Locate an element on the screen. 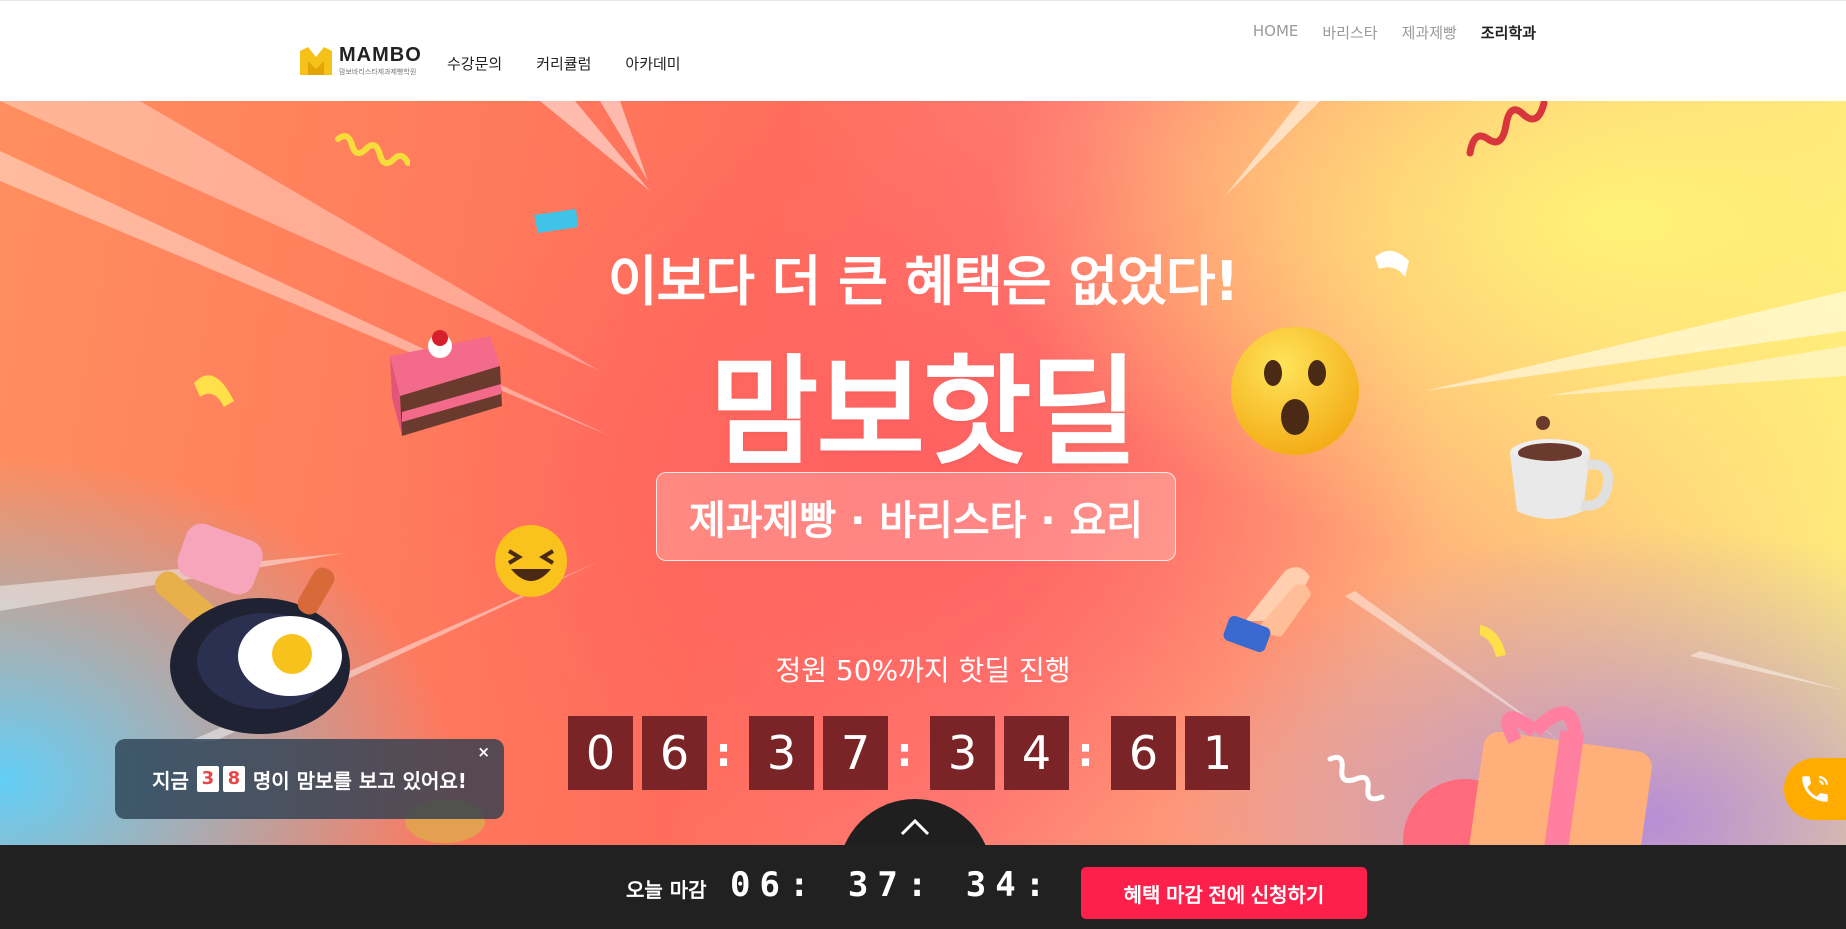 The height and width of the screenshot is (929, 1846). apply-button: 혜택 마감 전에 신청하기 is located at coordinates (1224, 893).